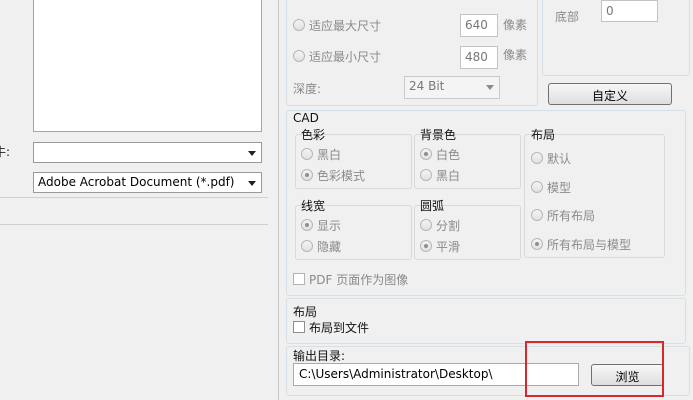 The height and width of the screenshot is (400, 693). Describe the element at coordinates (571, 216) in the screenshot. I see `layout-all-label: 所有布局` at that location.